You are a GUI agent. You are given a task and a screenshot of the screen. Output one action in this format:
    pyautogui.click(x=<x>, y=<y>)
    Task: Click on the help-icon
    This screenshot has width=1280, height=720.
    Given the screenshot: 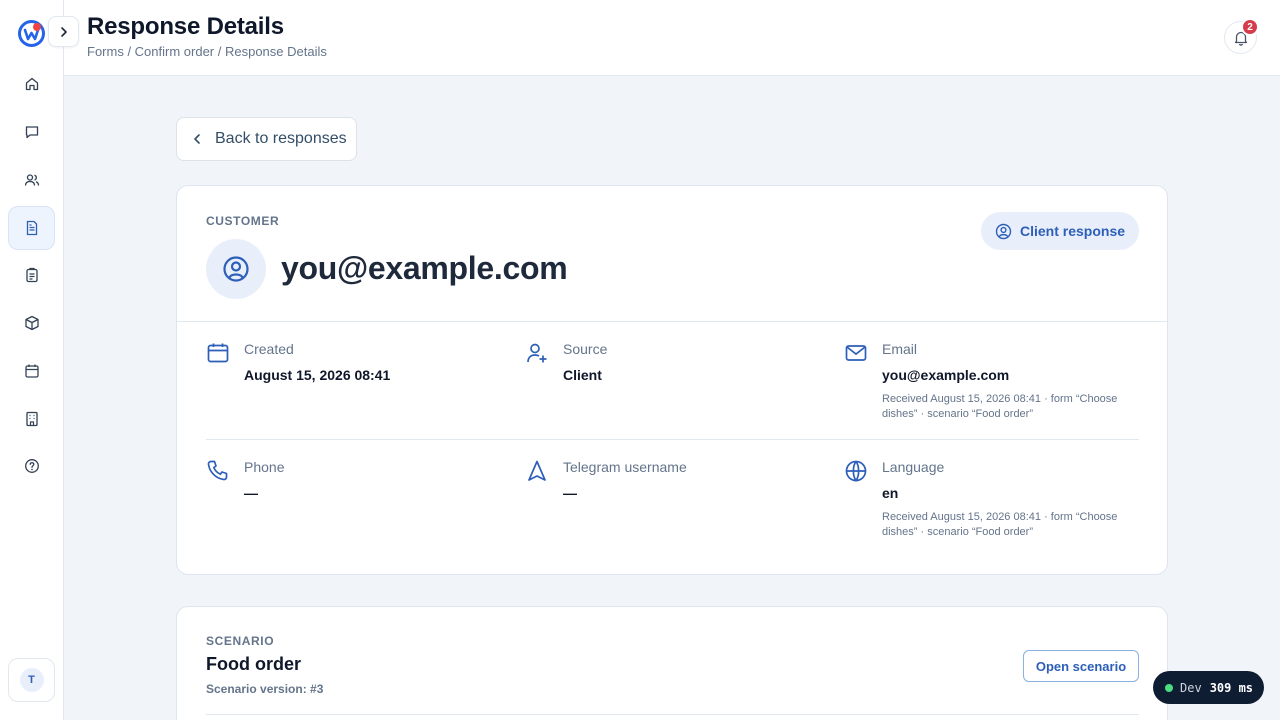 What is the action you would take?
    pyautogui.click(x=31, y=466)
    